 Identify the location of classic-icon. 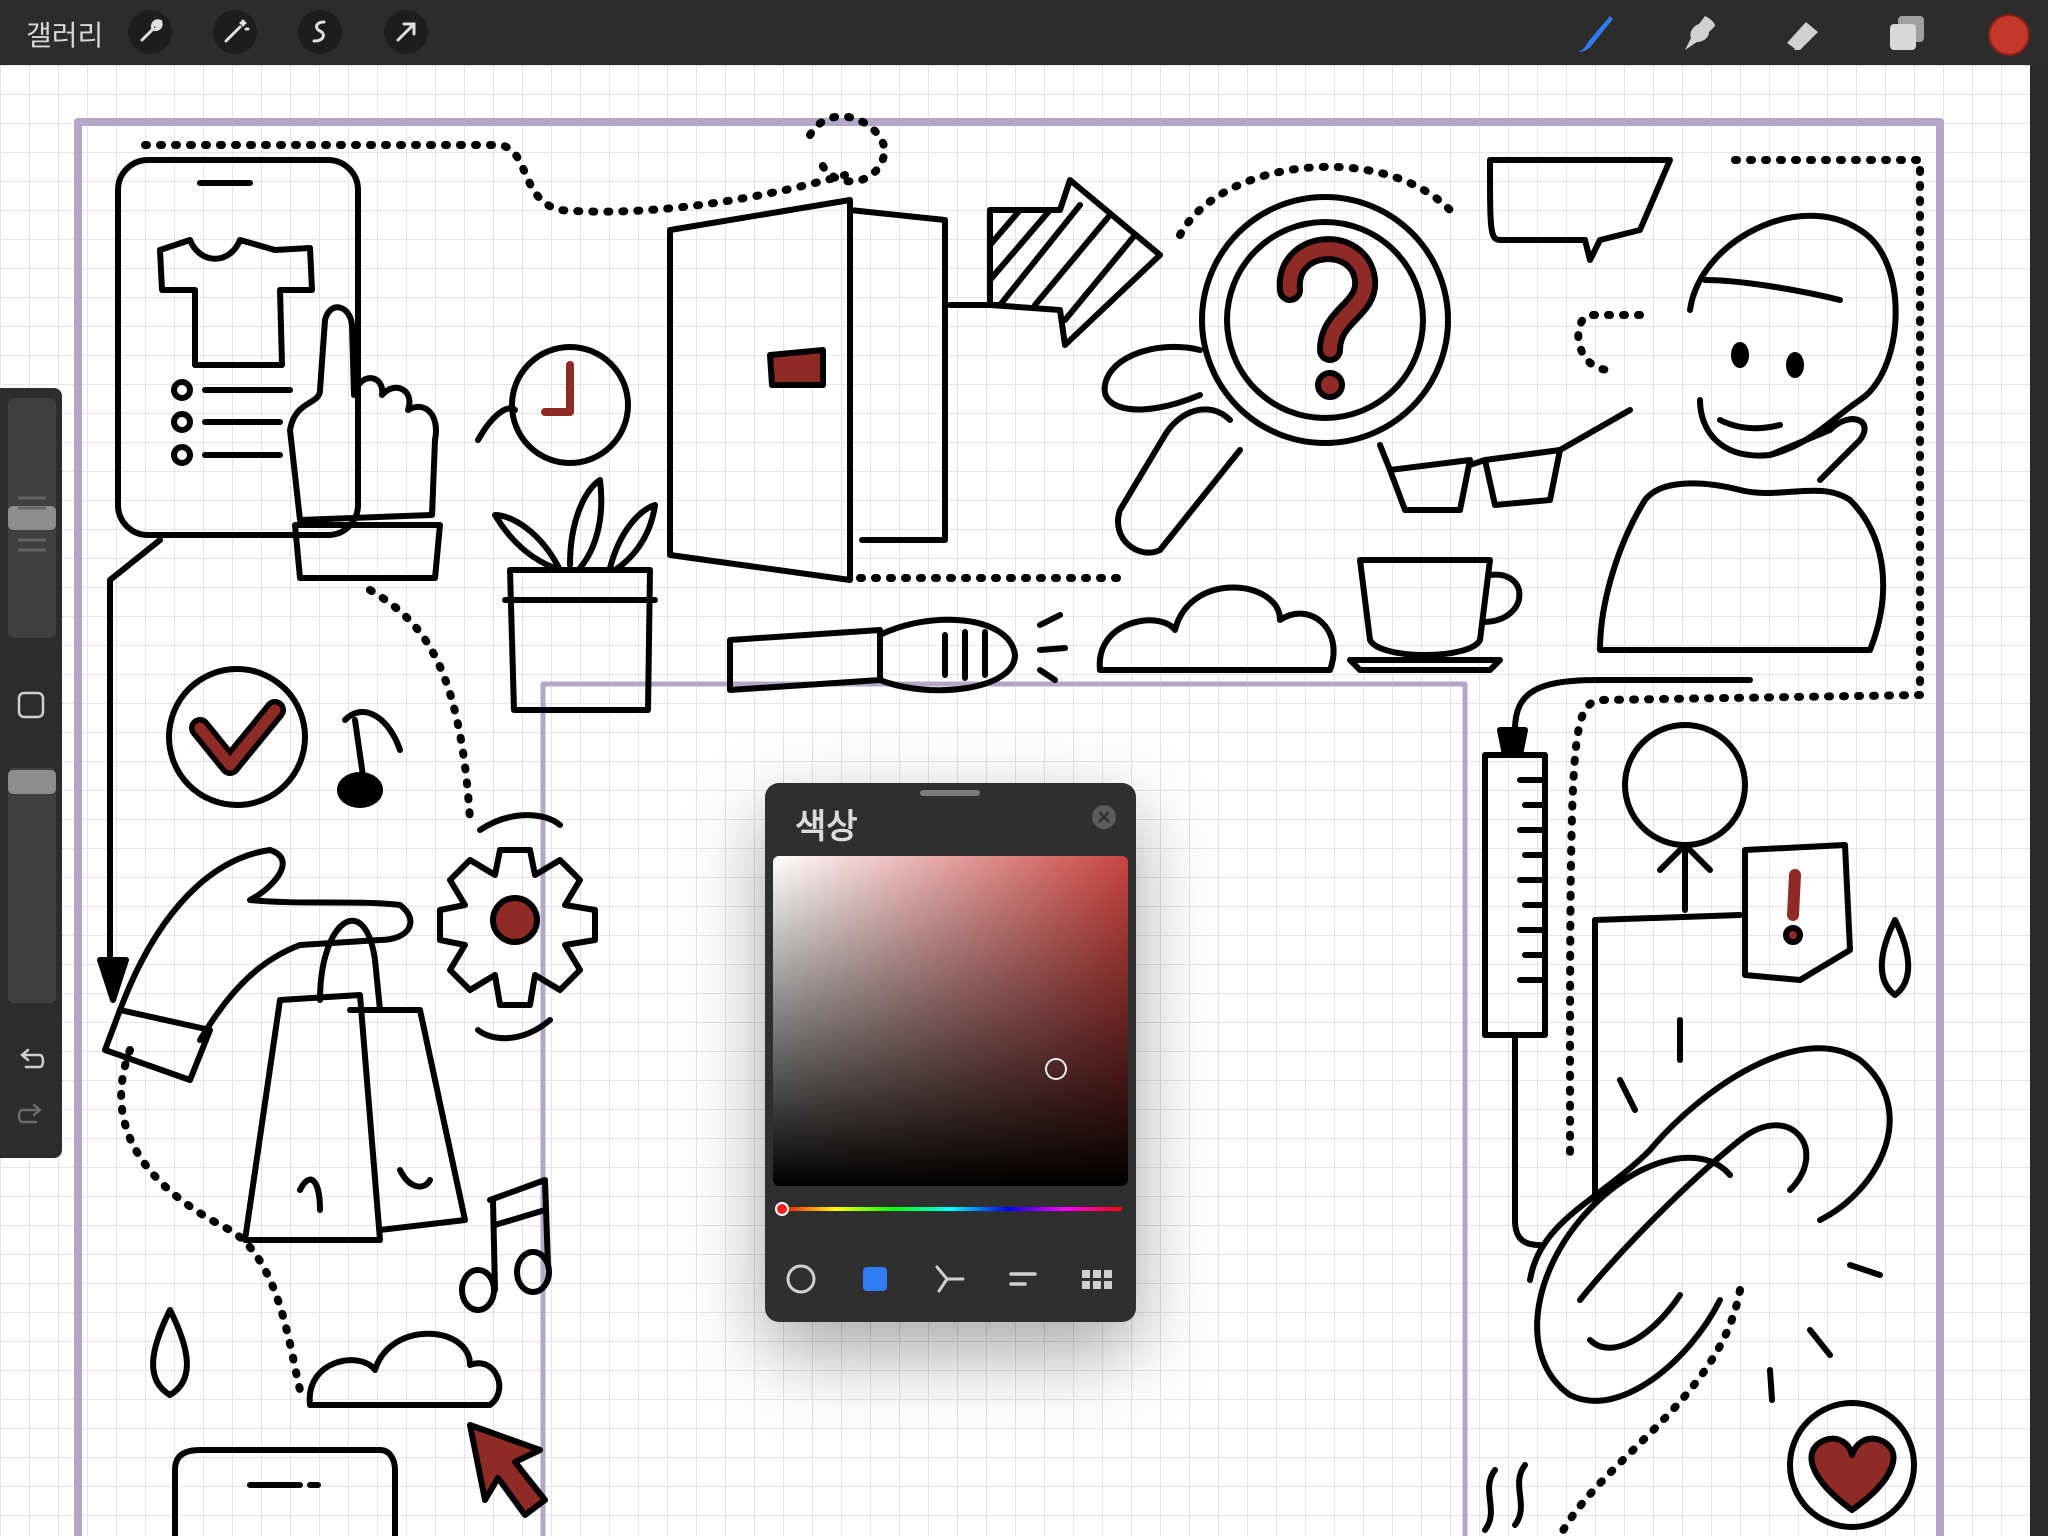
(875, 1279).